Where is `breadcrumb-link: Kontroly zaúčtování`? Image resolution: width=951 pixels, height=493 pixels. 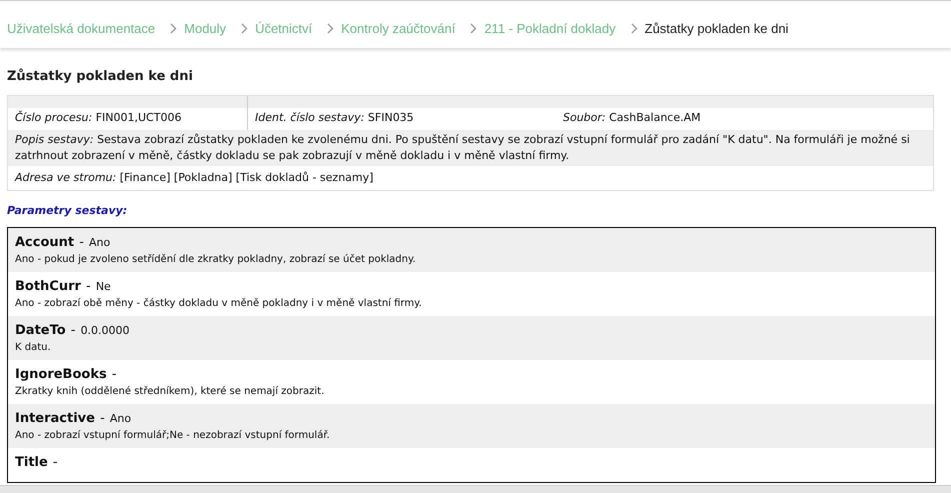 breadcrumb-link: Kontroly zaúčtování is located at coordinates (398, 28).